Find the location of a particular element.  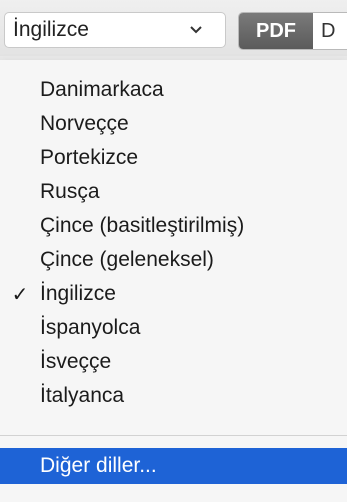

segment-next: D is located at coordinates (330, 31).